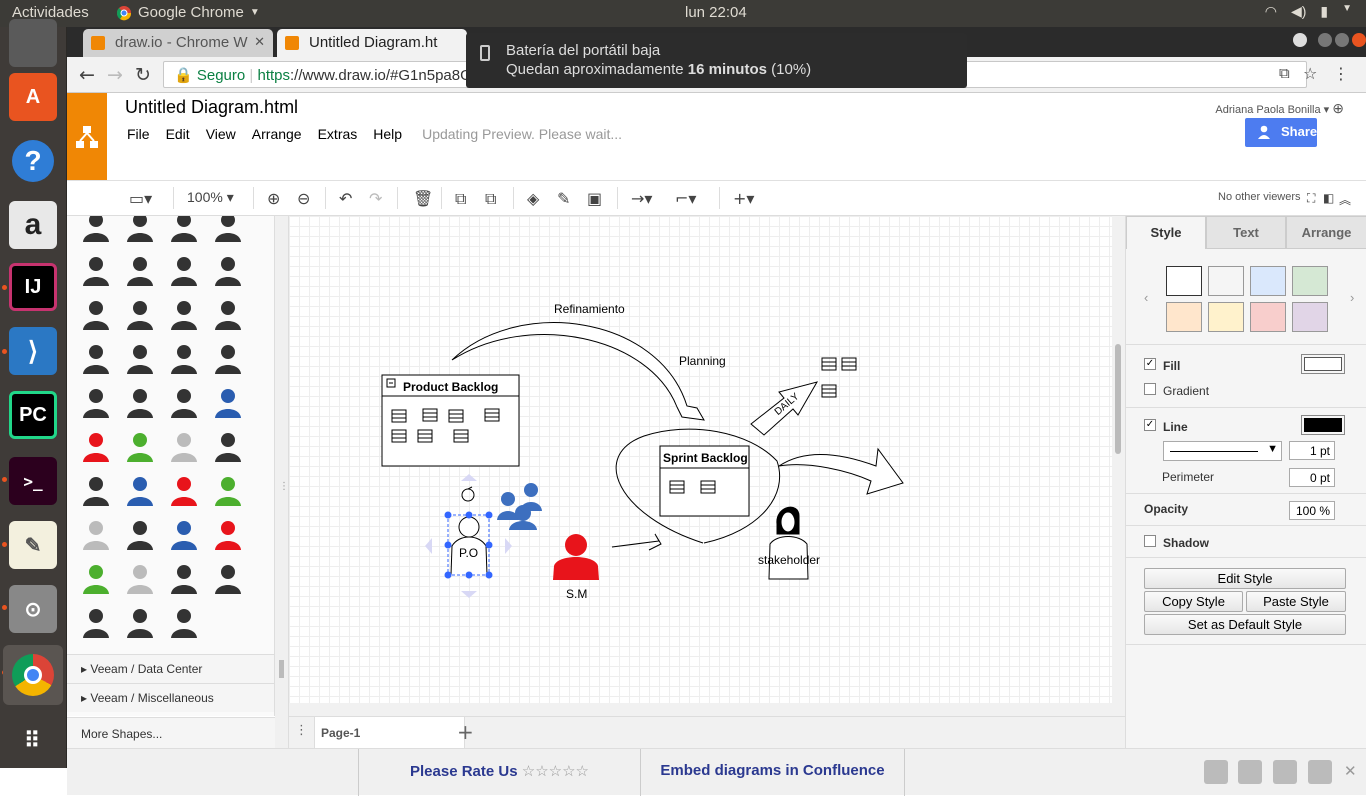  I want to click on line-checkbox: ✓, so click(1150, 425).